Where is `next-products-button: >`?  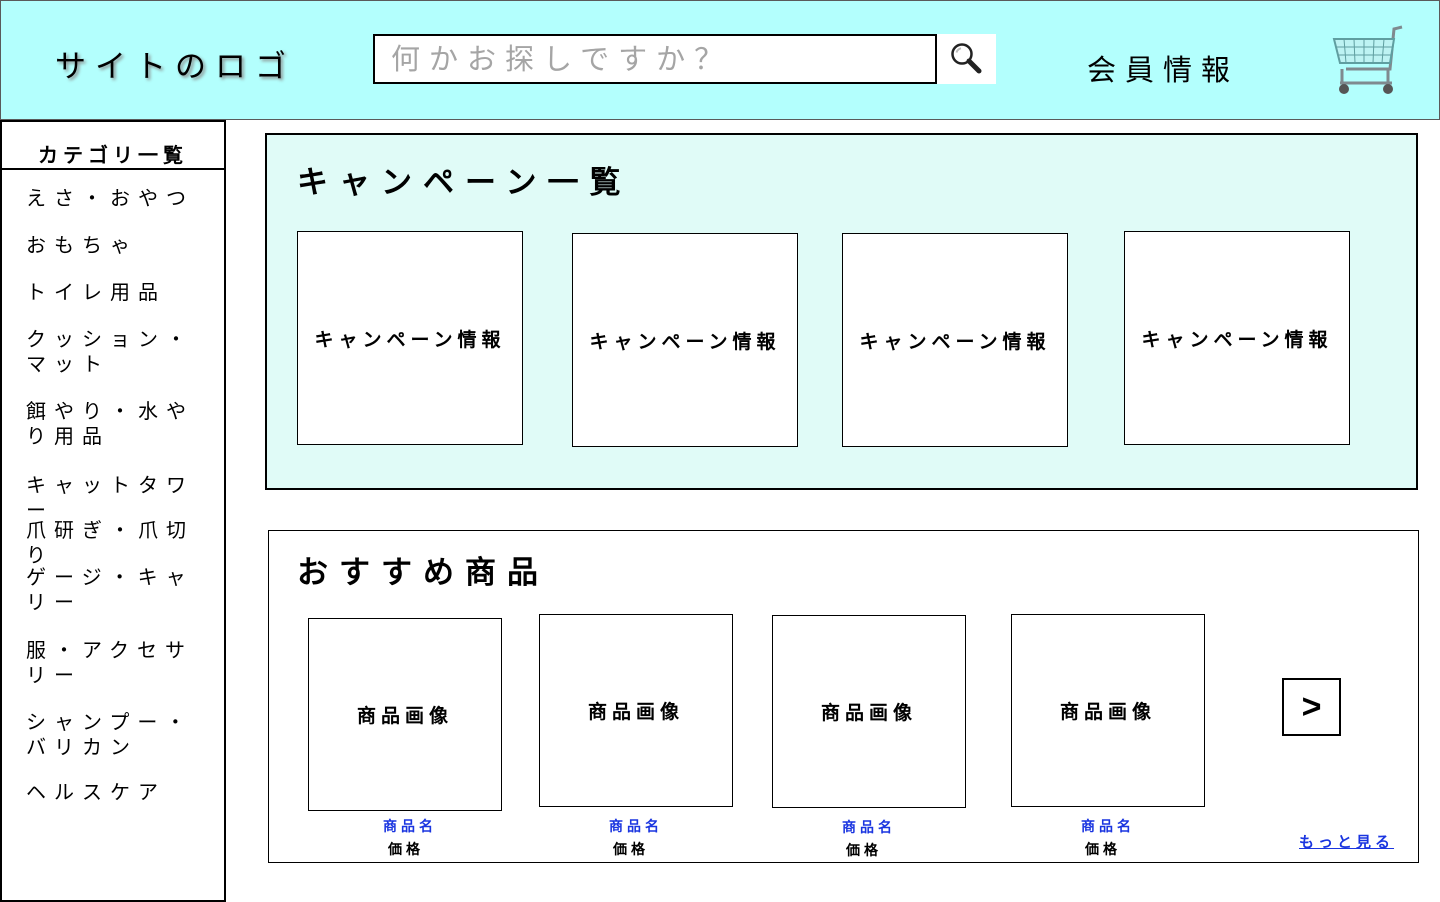
next-products-button: > is located at coordinates (1311, 707).